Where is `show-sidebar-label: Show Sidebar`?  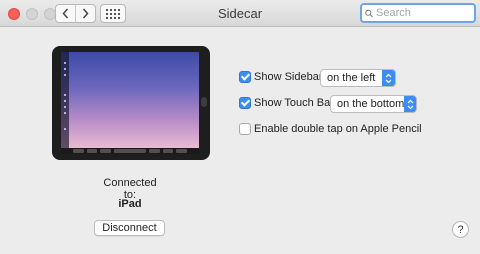 show-sidebar-label: Show Sidebar is located at coordinates (288, 77).